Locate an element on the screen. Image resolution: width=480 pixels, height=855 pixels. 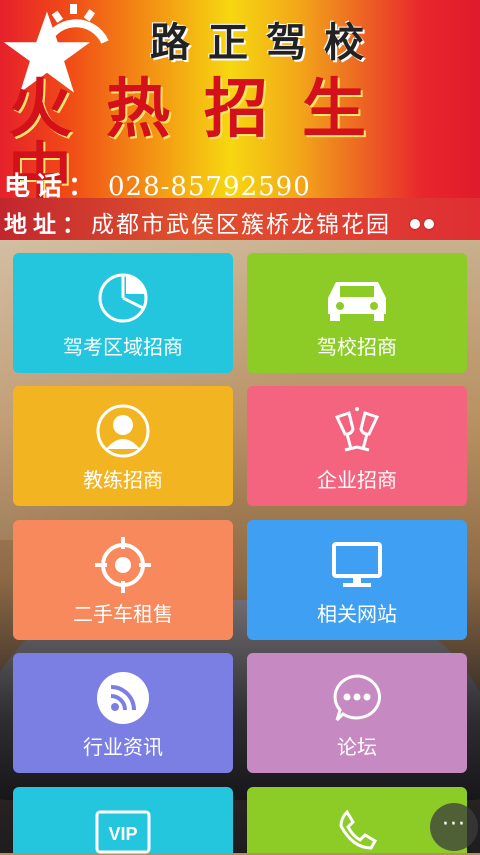
tile-label: 论坛 is located at coordinates (357, 747).